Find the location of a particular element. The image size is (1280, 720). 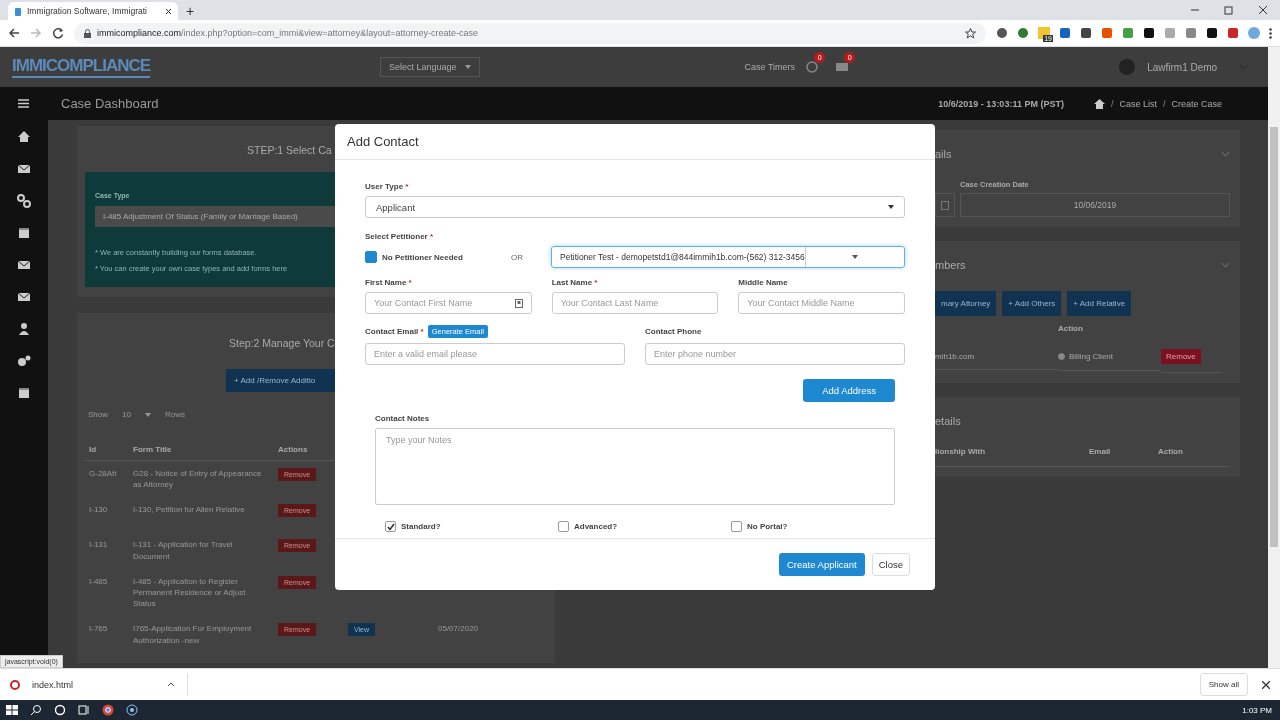

show-all-button: Show all is located at coordinates (1223, 684).